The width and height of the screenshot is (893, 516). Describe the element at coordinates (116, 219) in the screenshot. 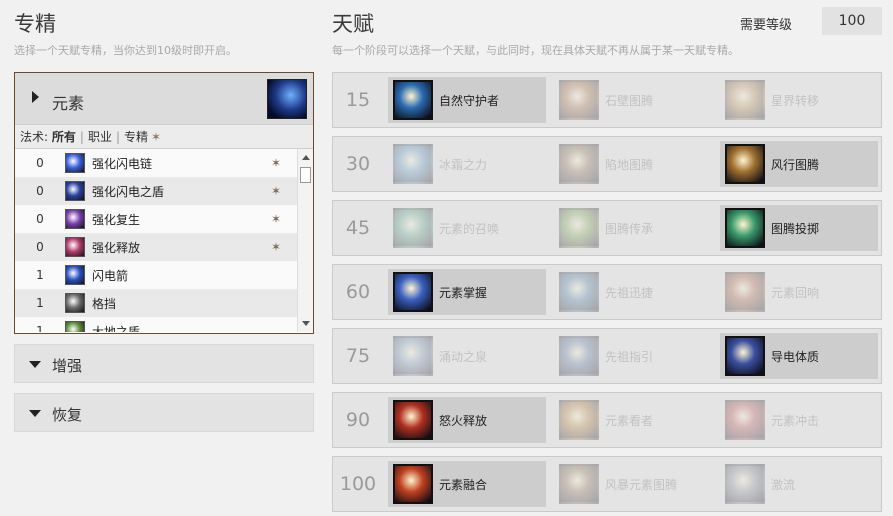

I see `spell-name: 强化复生` at that location.